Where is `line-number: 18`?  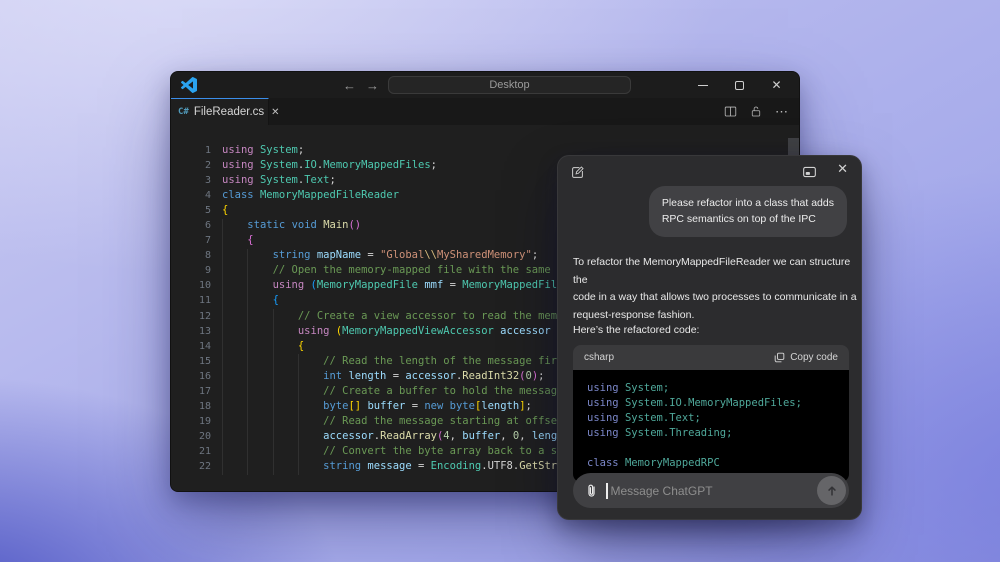 line-number: 18 is located at coordinates (204, 406).